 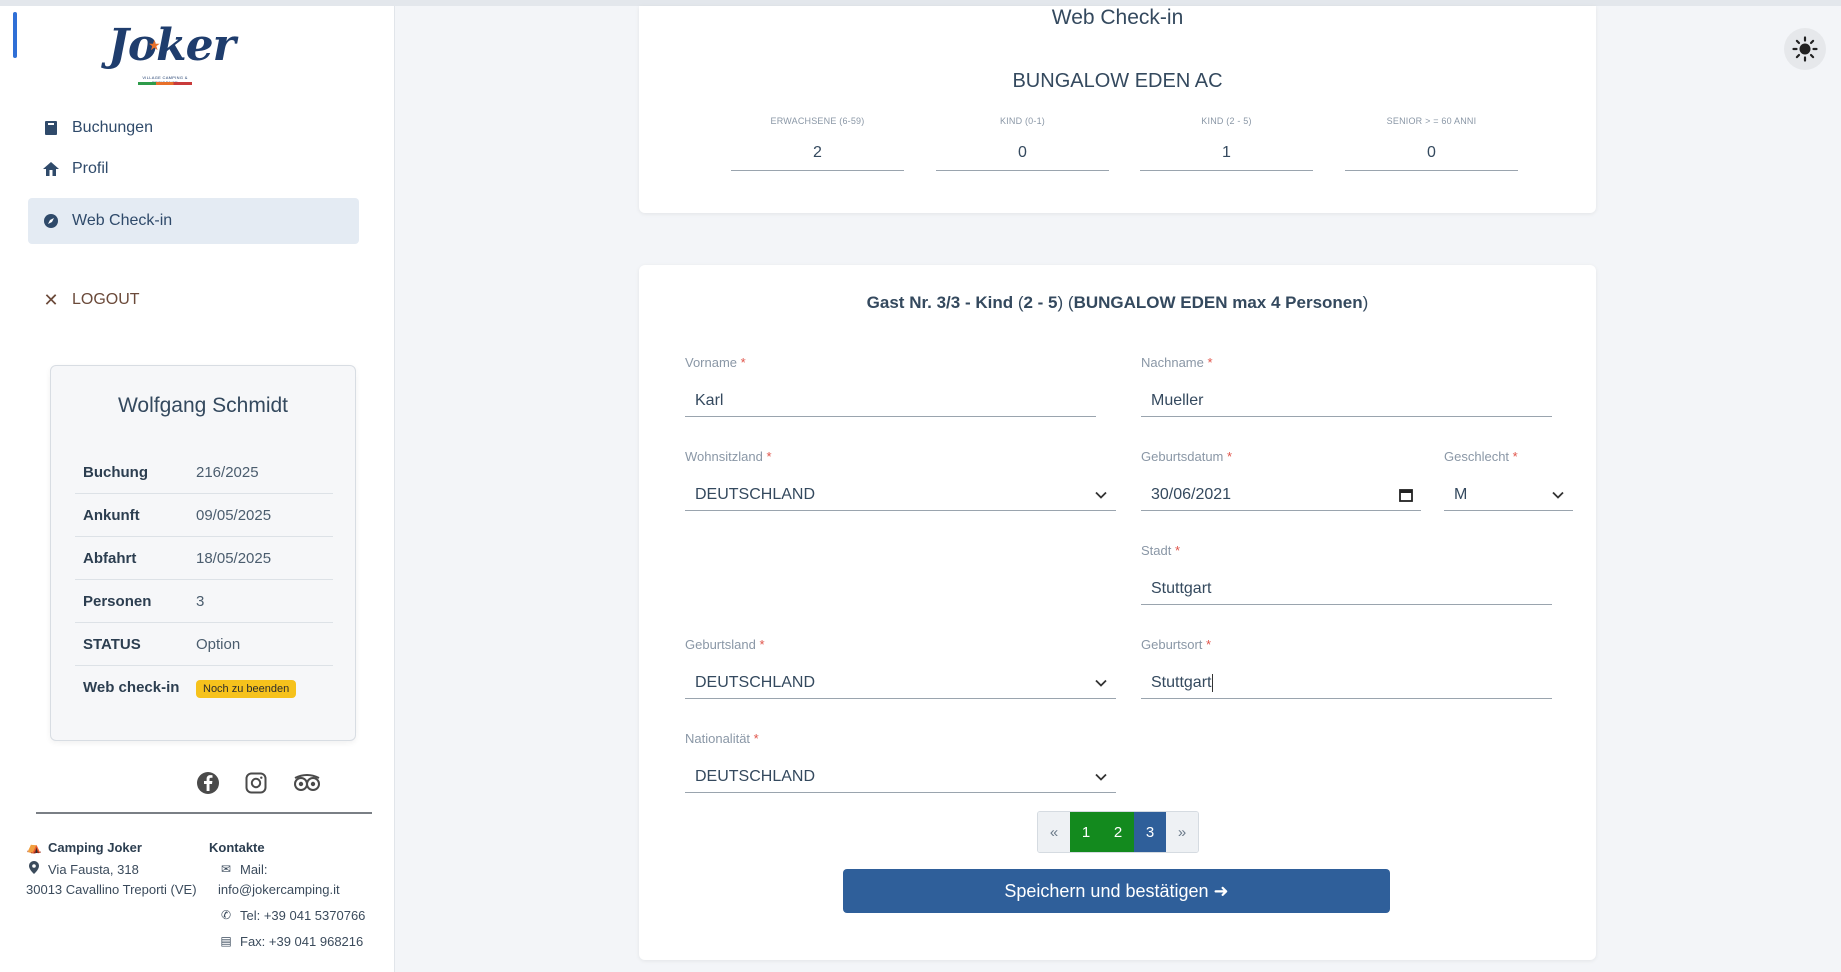 I want to click on field-label: Geburtsdatum *, so click(x=1187, y=456).